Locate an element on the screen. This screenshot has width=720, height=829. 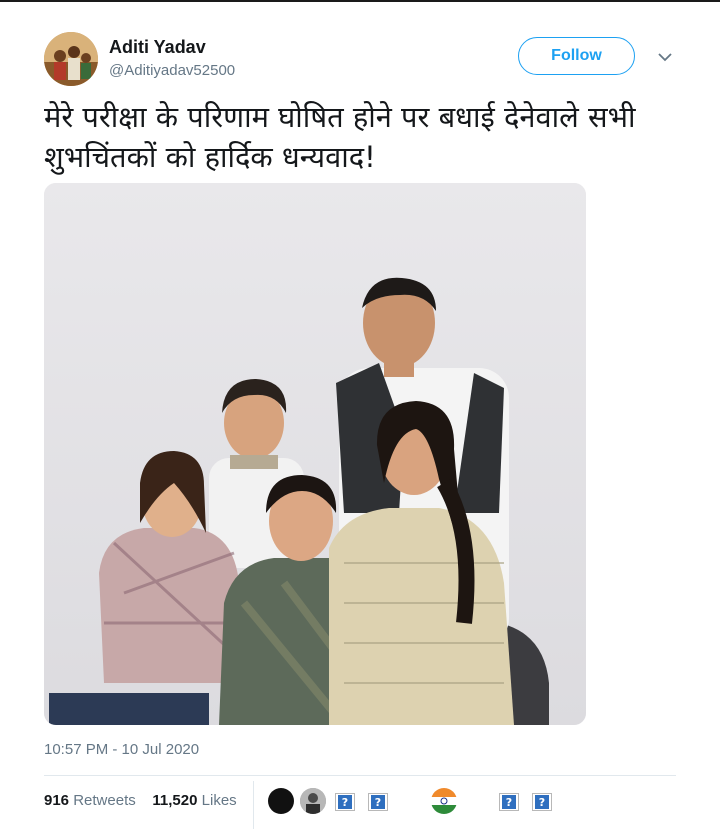
india-flag-icon is located at coordinates (444, 801).